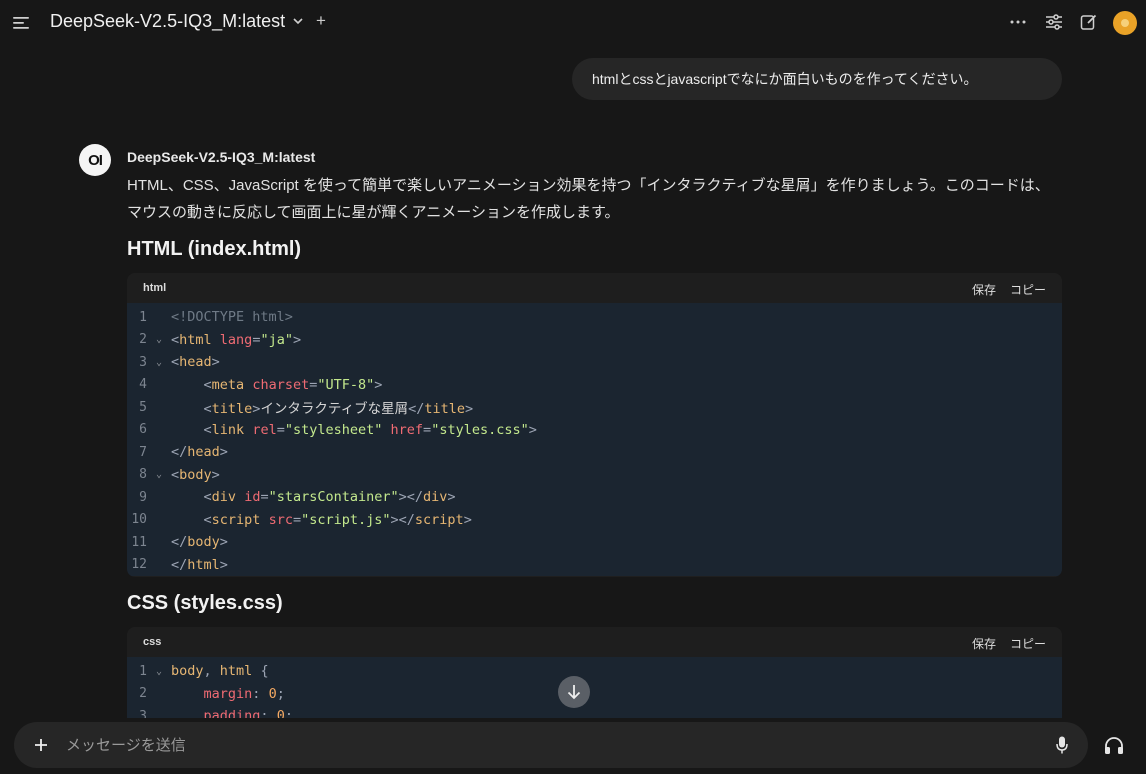  I want to click on line-number: 11, so click(139, 542).